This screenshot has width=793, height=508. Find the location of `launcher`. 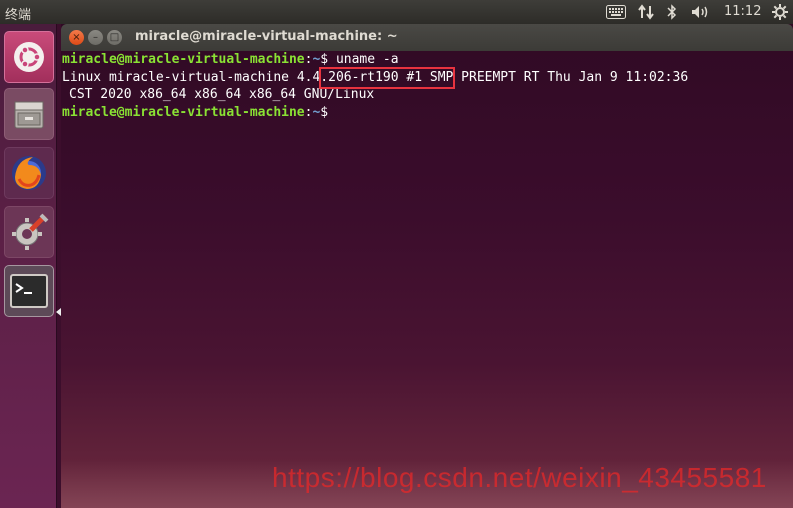

launcher is located at coordinates (30, 266).